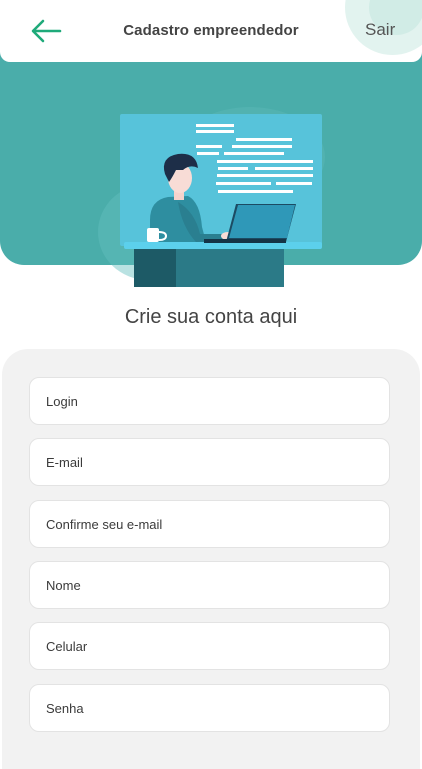 The height and width of the screenshot is (769, 422). I want to click on app-header: Cadastro empreendedor Sair, so click(211, 31).